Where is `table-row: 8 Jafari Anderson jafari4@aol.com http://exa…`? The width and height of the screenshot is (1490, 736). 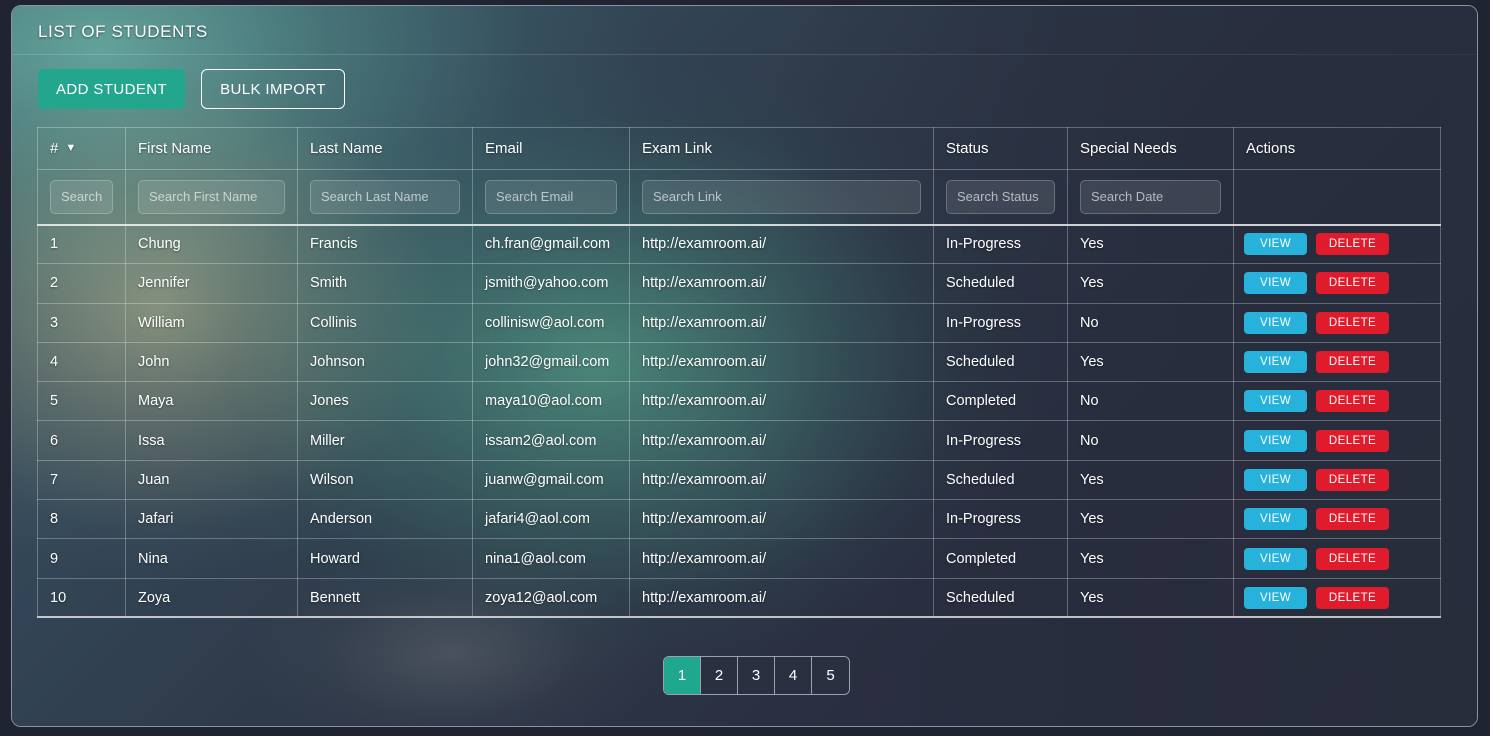 table-row: 8 Jafari Anderson jafari4@aol.com http://exa… is located at coordinates (739, 519).